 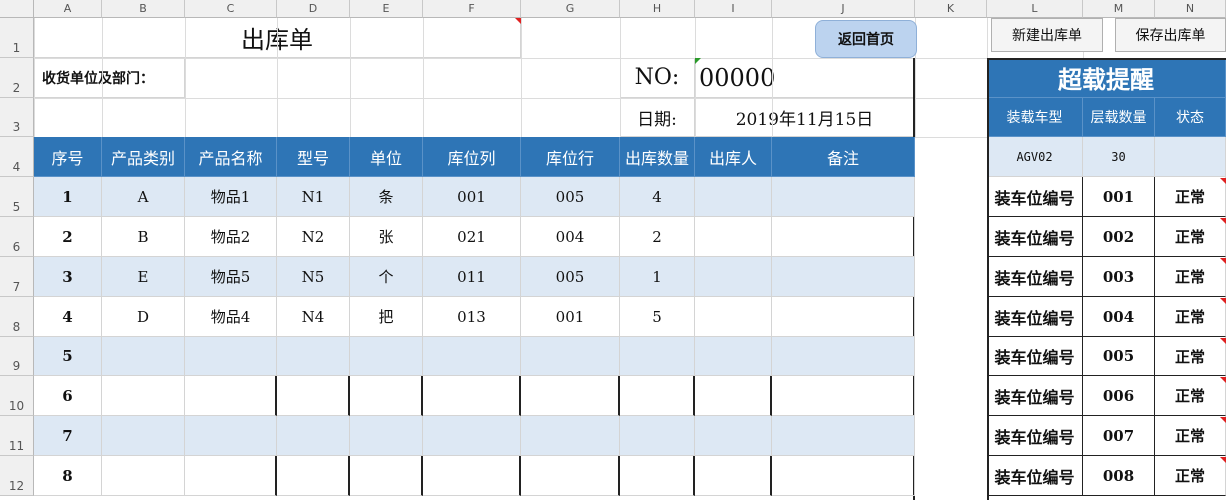 What do you see at coordinates (313, 317) in the screenshot?
I see `table-cell: N4` at bounding box center [313, 317].